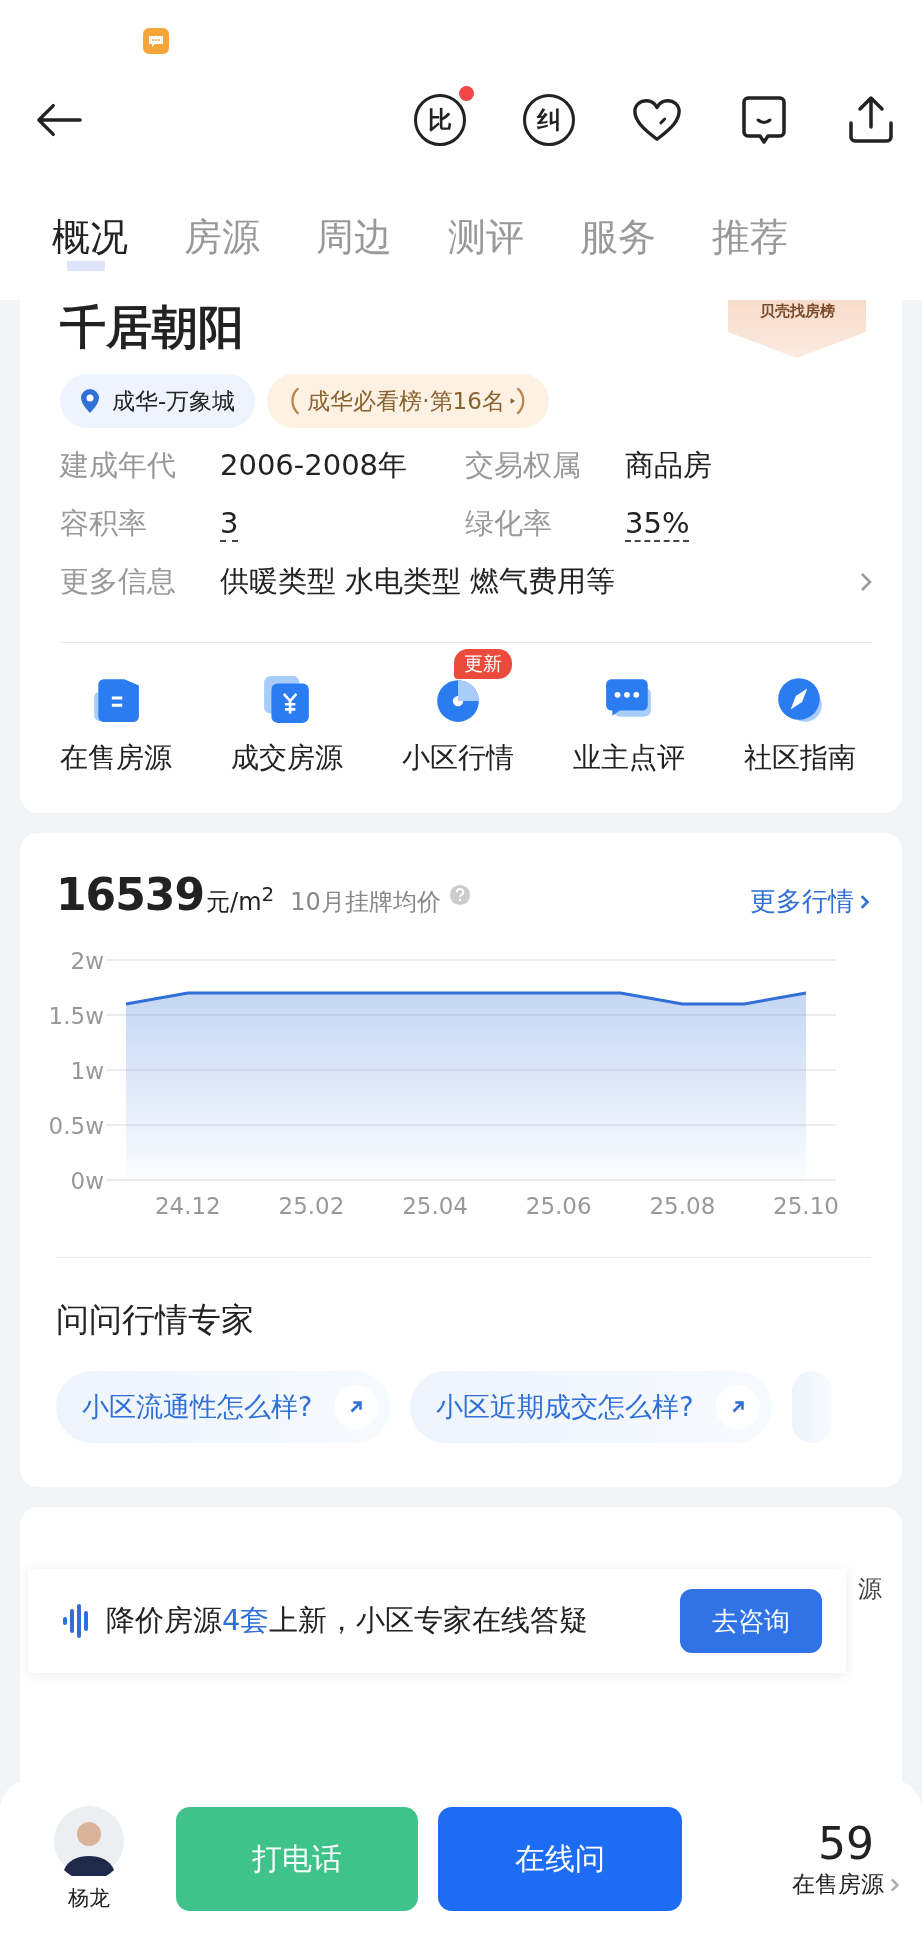 The image size is (922, 1938). What do you see at coordinates (558, 1206) in the screenshot?
I see `x-axis-label: 25.06` at bounding box center [558, 1206].